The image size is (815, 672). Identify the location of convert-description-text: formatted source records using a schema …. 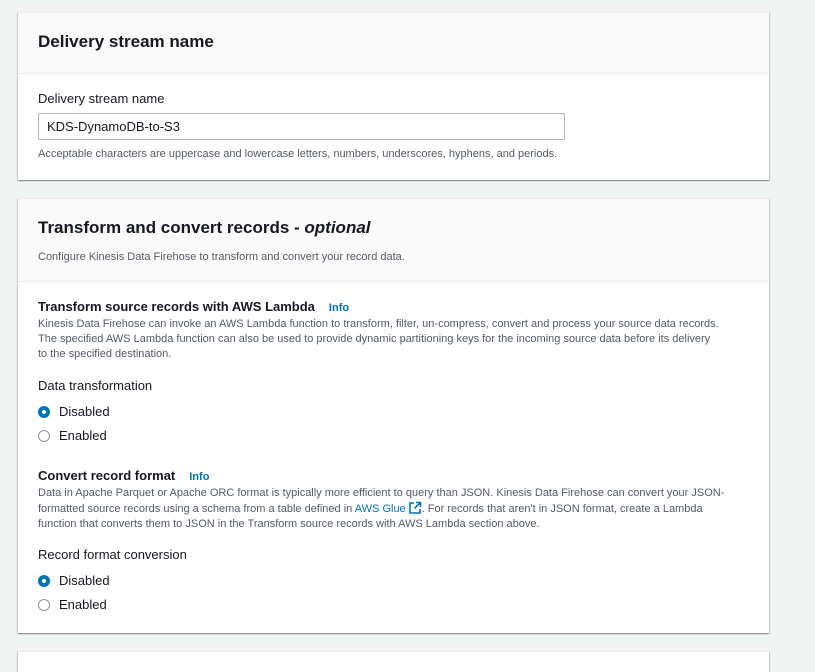
(196, 509).